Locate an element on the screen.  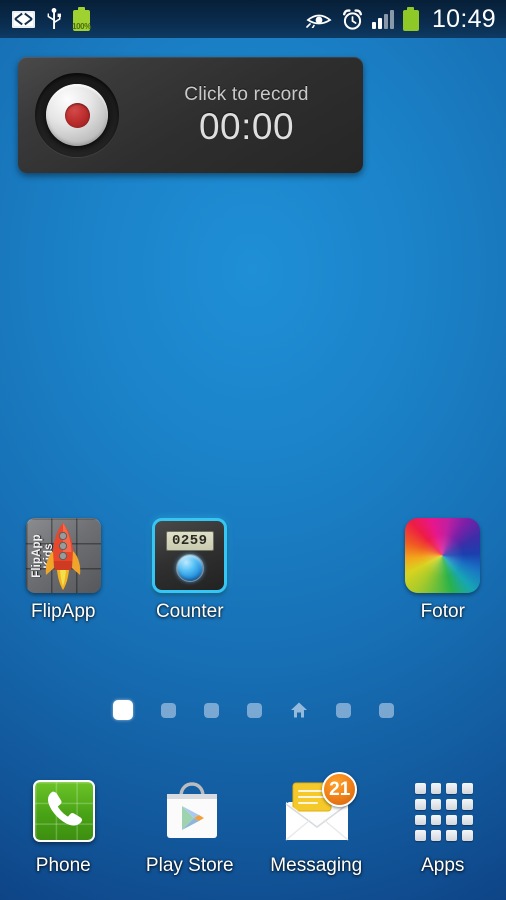
phone-icon is located at coordinates (64, 811).